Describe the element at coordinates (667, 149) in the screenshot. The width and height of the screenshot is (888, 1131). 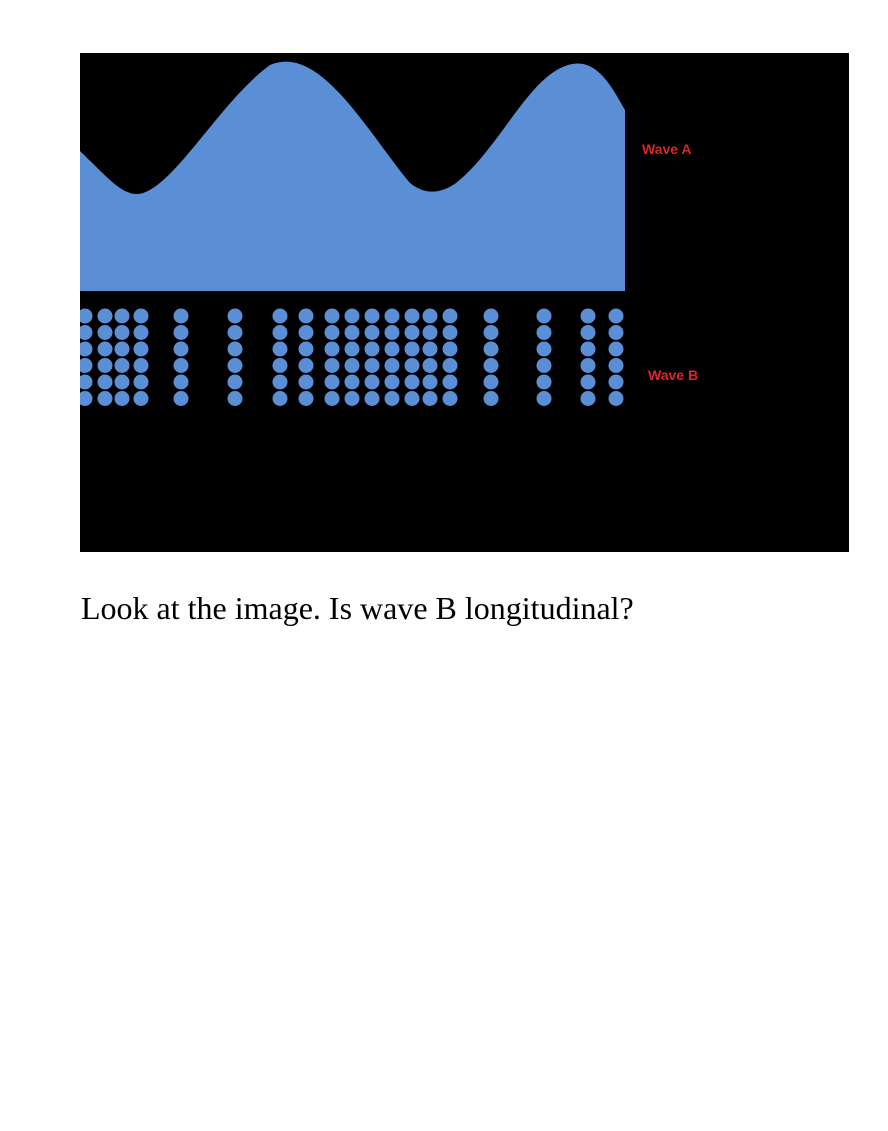
I see `wave-a-label: Wave A` at that location.